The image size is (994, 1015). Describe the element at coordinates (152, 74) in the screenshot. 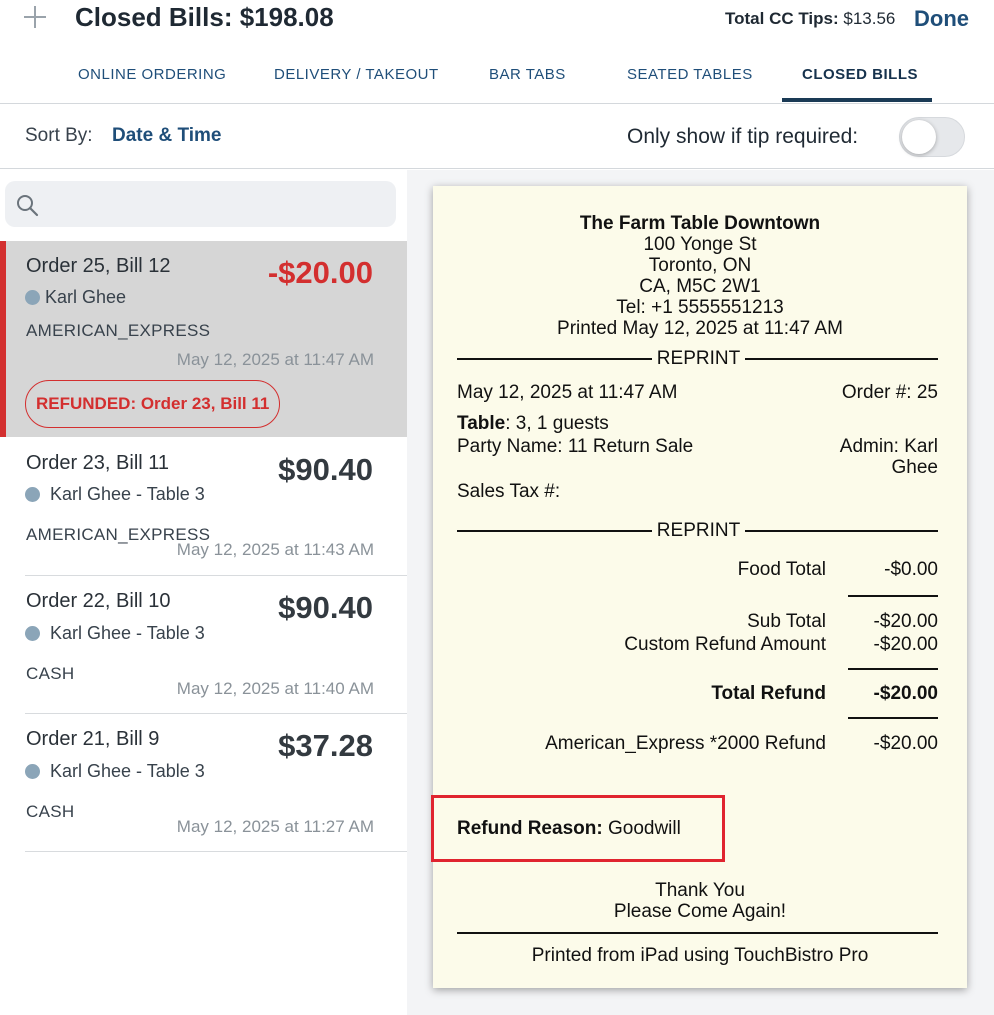

I see `tab-online-ordering: ONLINE ORDERING` at that location.